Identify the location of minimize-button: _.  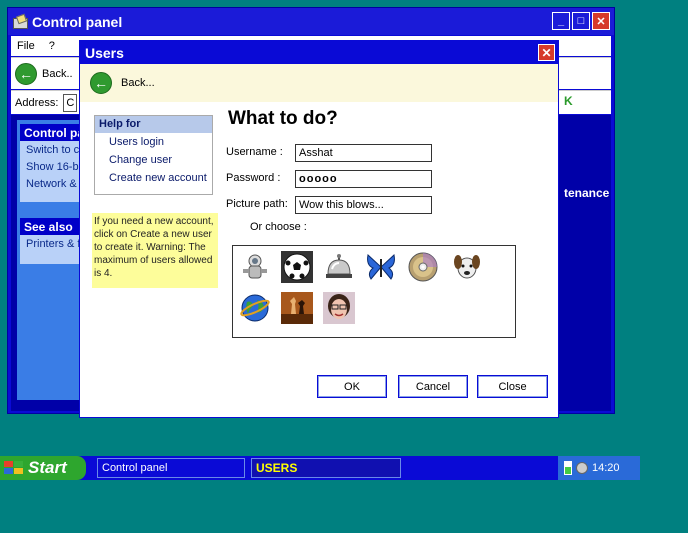
(561, 21).